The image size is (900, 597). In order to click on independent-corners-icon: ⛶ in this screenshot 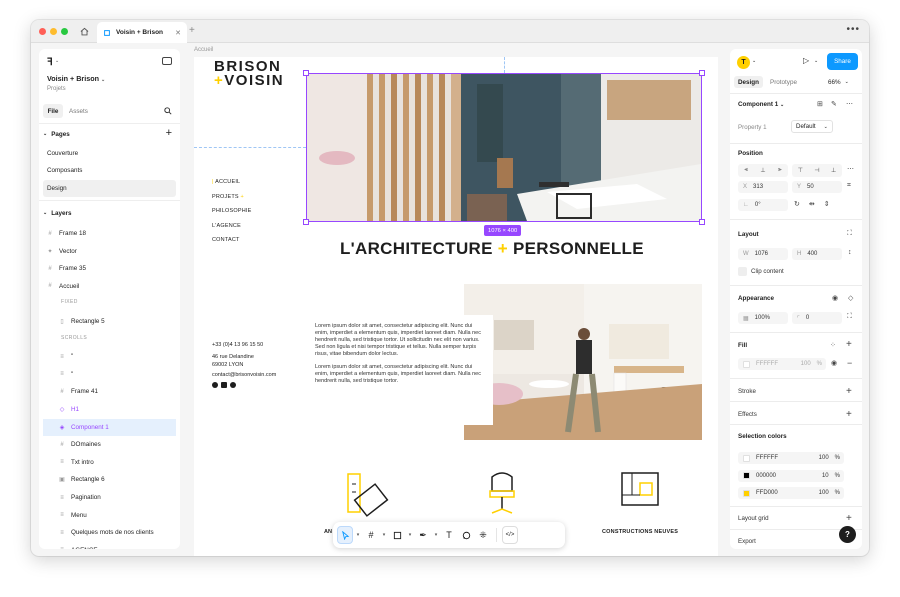, I will do `click(849, 317)`.